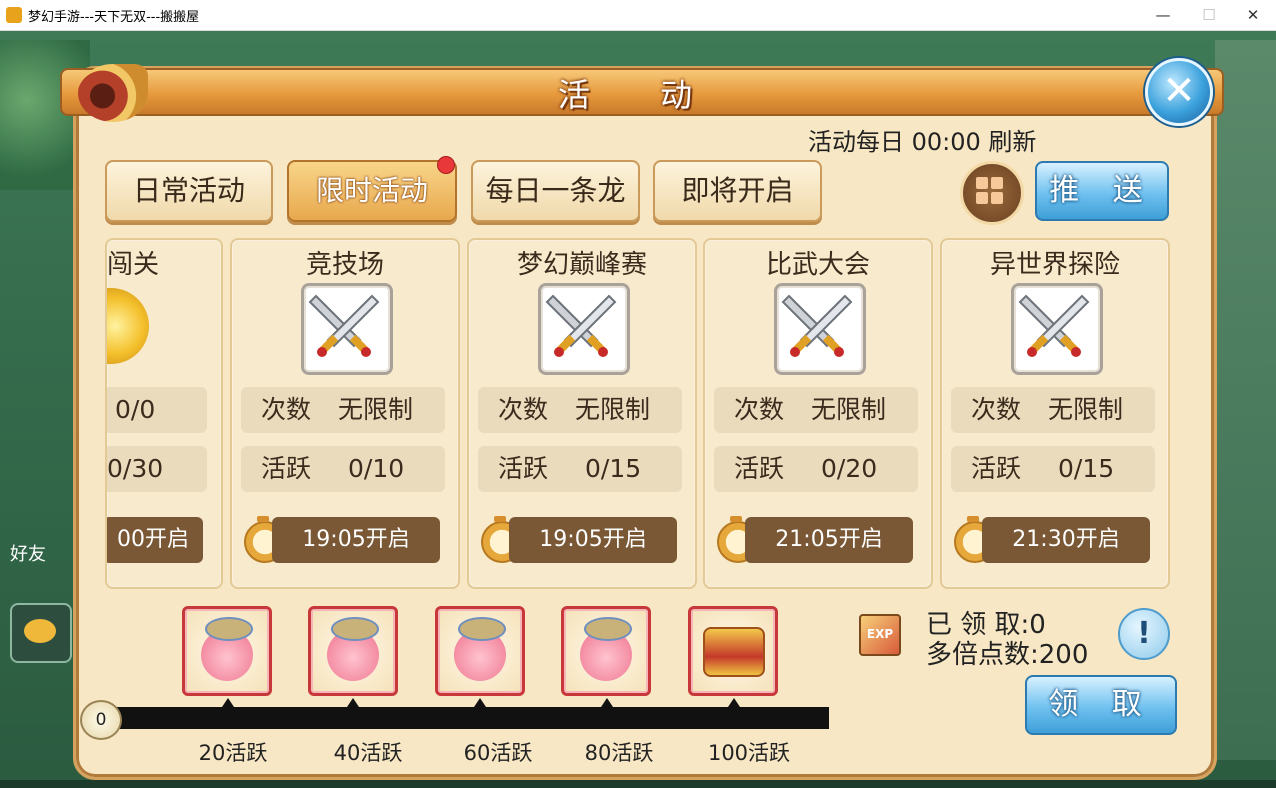 Image resolution: width=1276 pixels, height=788 pixels. Describe the element at coordinates (114, 17) in the screenshot. I see `window-title: 梦幻手游---天下无双---搬搬屋` at that location.